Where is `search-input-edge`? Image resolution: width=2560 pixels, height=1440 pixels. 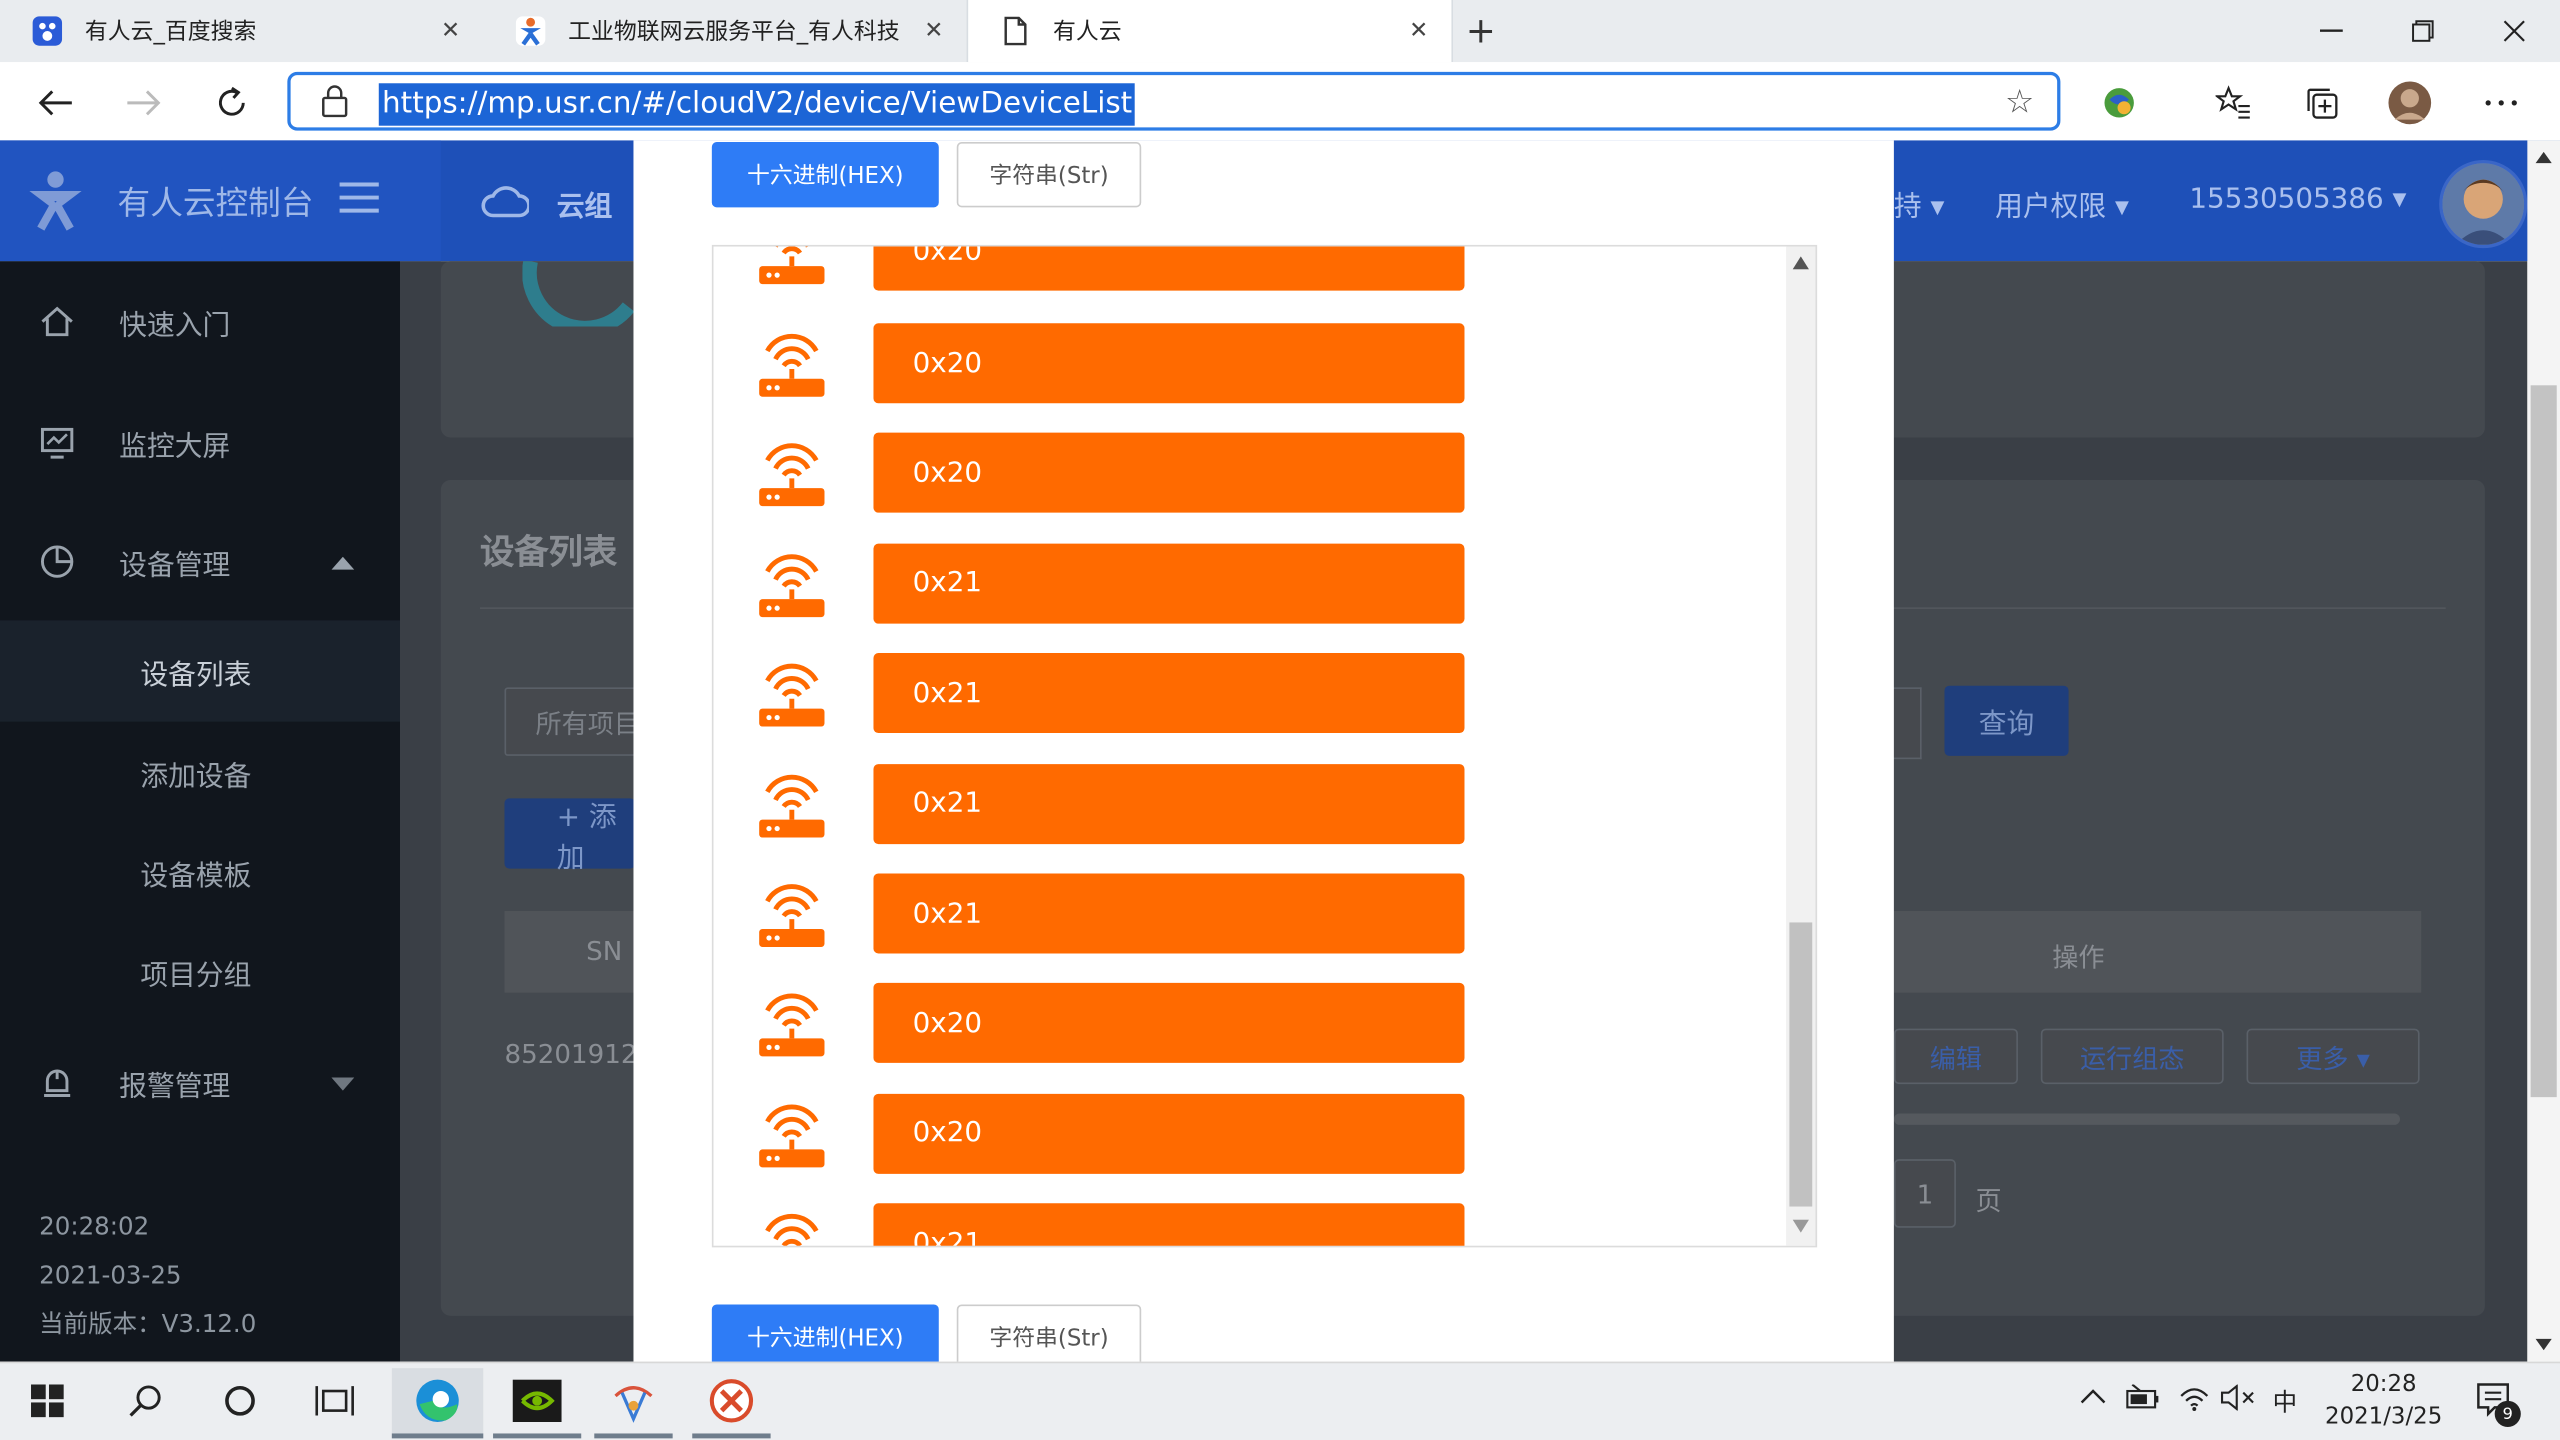
search-input-edge is located at coordinates (1906, 723).